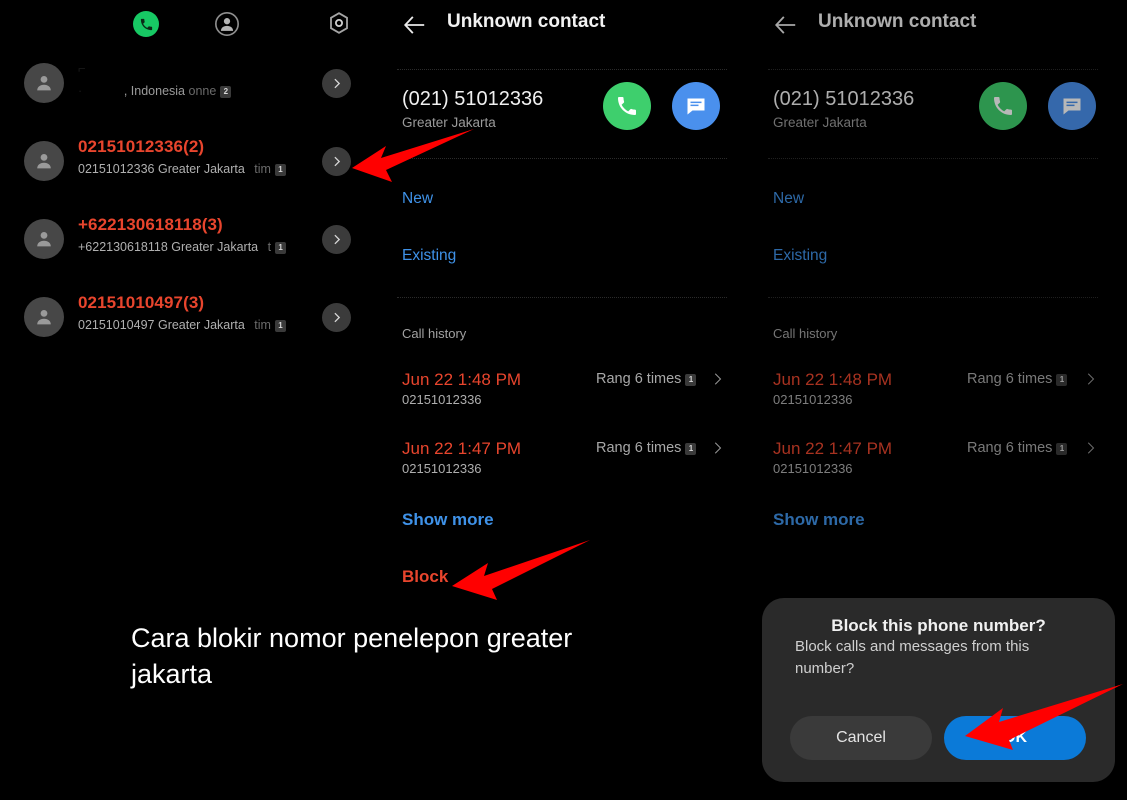 This screenshot has height=800, width=1127. I want to click on call-log-row-subtitle: 02151010497 Greater Jakarta tim 1, so click(193, 325).